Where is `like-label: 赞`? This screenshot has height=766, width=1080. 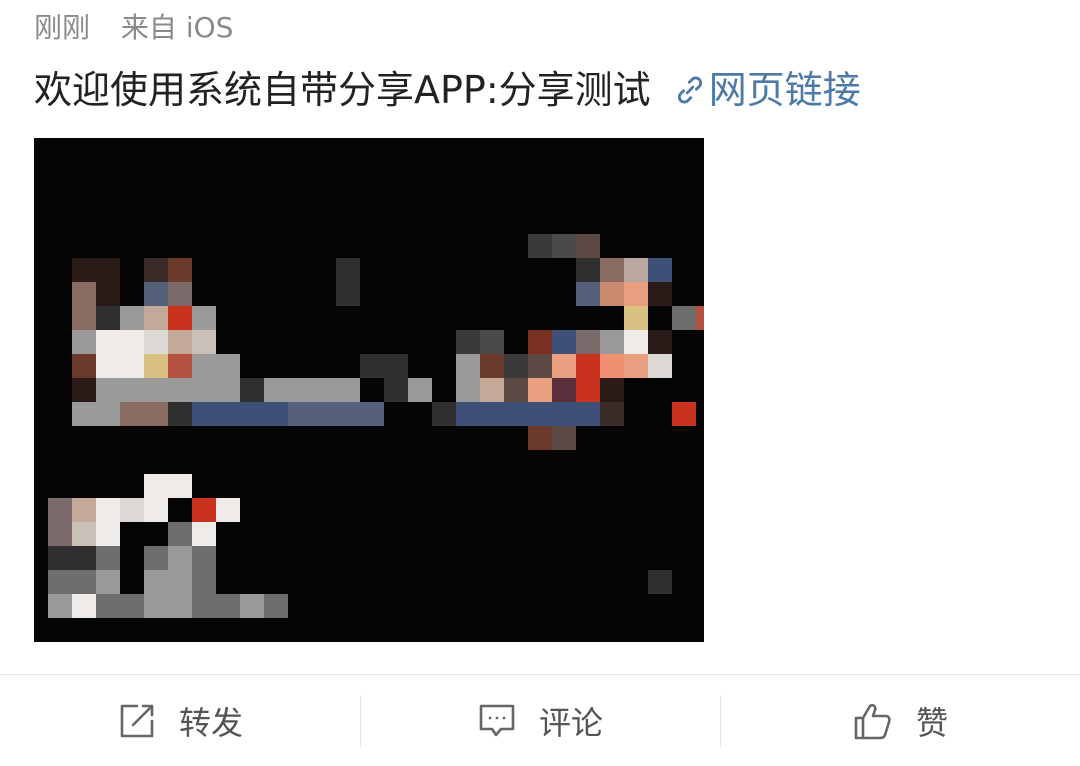 like-label: 赞 is located at coordinates (931, 722).